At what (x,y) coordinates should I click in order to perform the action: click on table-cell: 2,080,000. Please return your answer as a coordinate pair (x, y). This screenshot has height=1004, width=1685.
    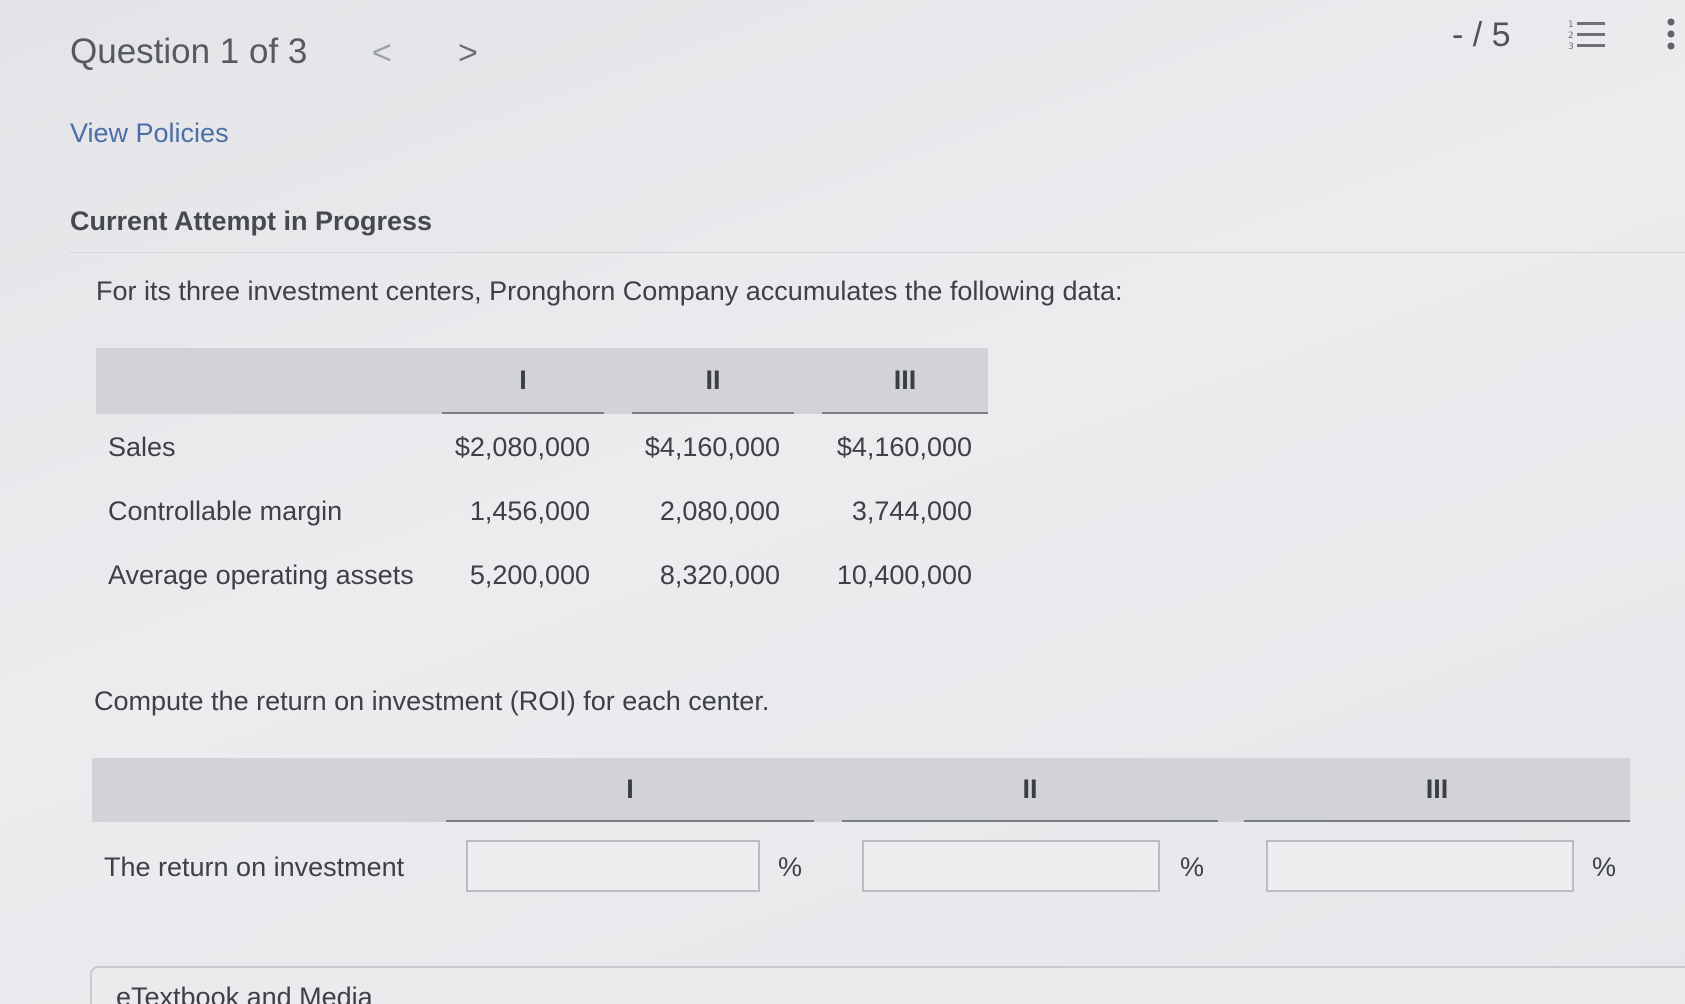
    Looking at the image, I should click on (719, 511).